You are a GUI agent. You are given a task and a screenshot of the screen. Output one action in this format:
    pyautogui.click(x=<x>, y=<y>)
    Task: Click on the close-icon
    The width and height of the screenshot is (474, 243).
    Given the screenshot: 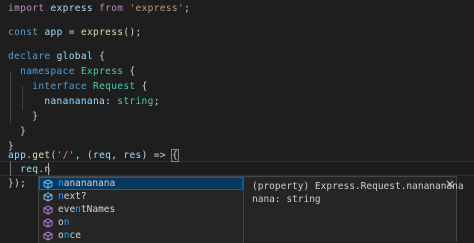 What is the action you would take?
    pyautogui.click(x=450, y=184)
    